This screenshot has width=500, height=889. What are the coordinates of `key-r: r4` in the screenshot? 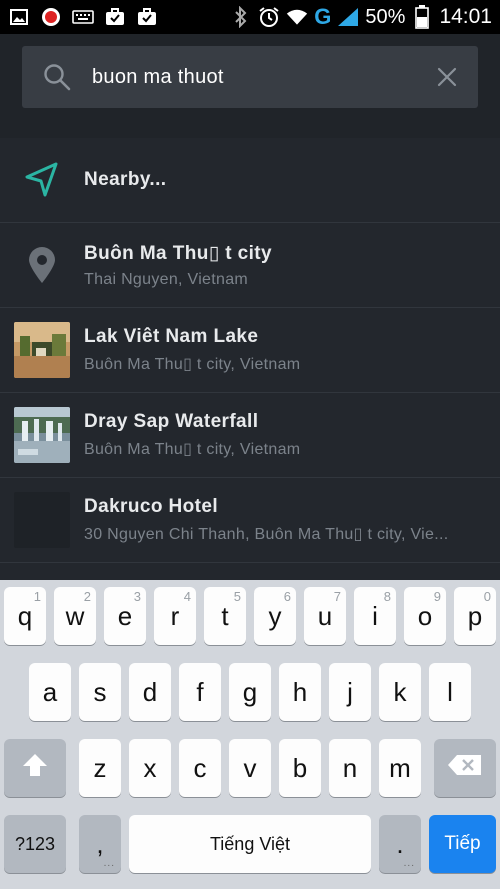 It's located at (175, 616).